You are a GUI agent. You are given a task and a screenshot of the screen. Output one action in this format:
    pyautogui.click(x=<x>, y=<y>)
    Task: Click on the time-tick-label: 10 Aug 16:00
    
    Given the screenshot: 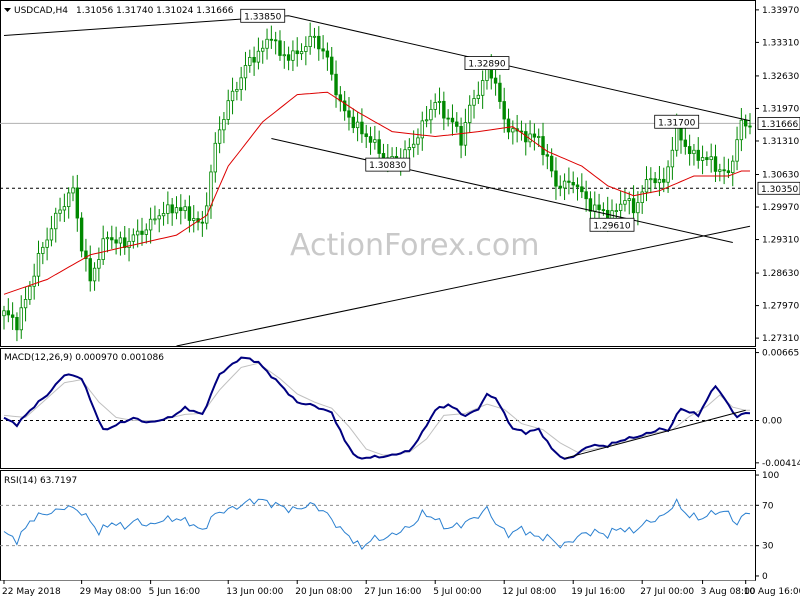 What is the action you would take?
    pyautogui.click(x=772, y=592)
    